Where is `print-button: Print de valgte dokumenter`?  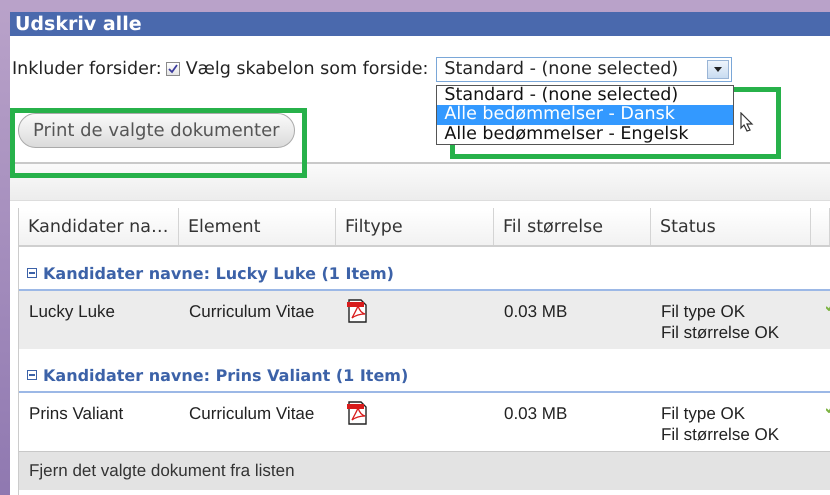
print-button: Print de valgte dokumenter is located at coordinates (156, 130).